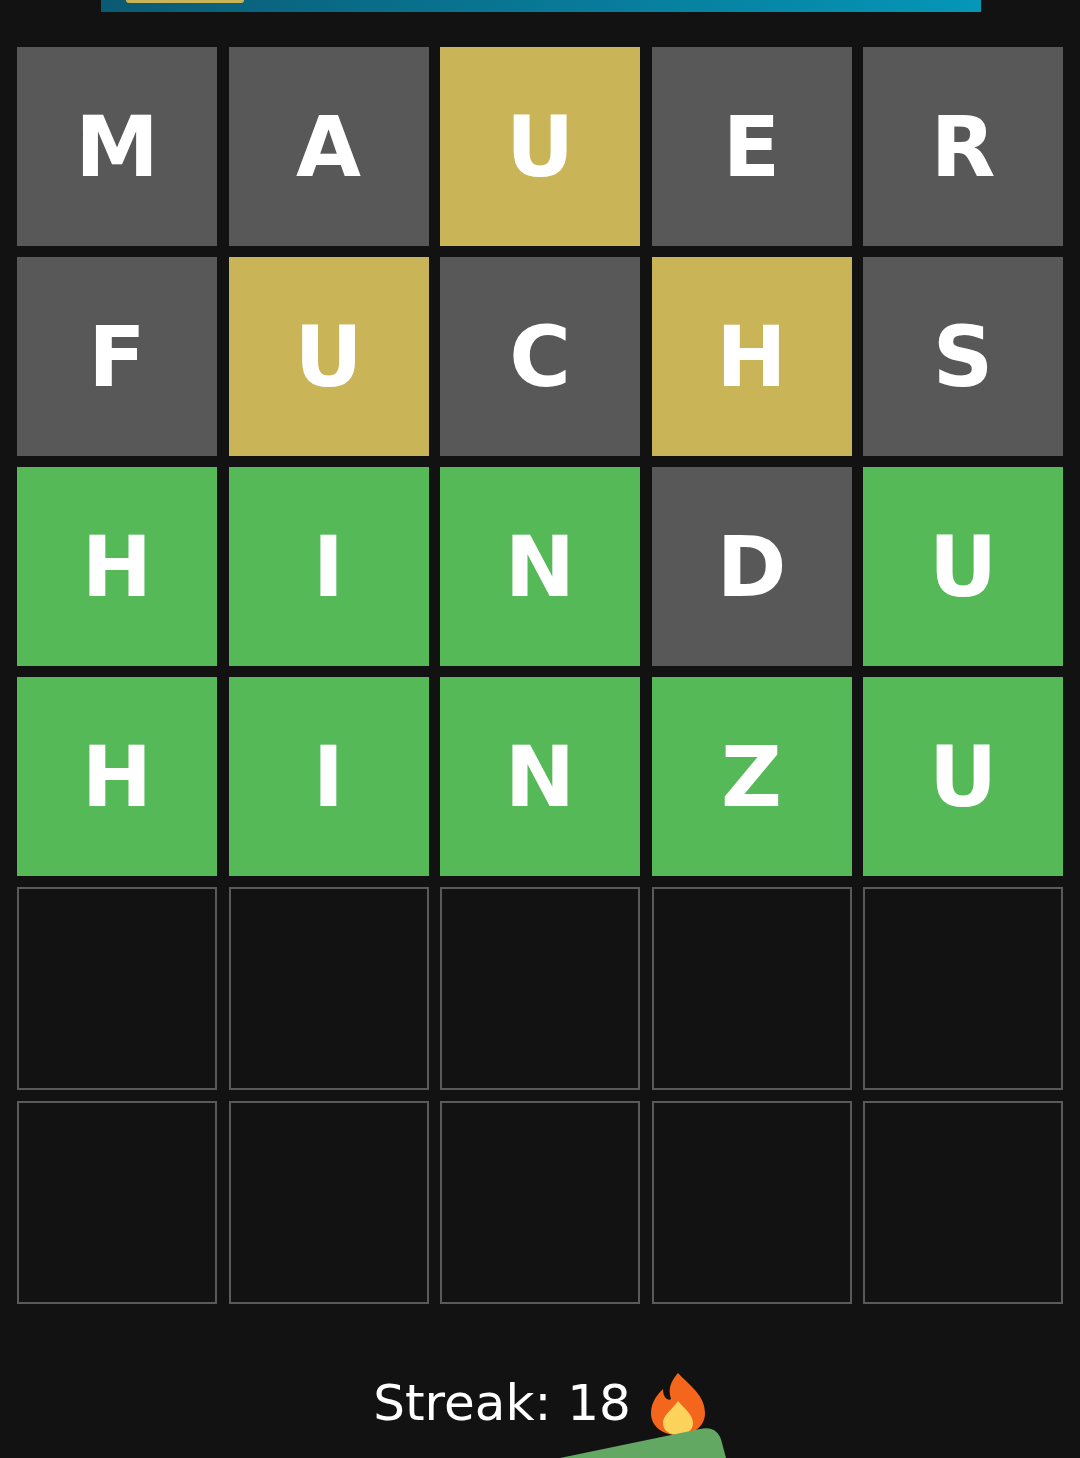 This screenshot has width=1080, height=1458. I want to click on letter-tile: M, so click(117, 146).